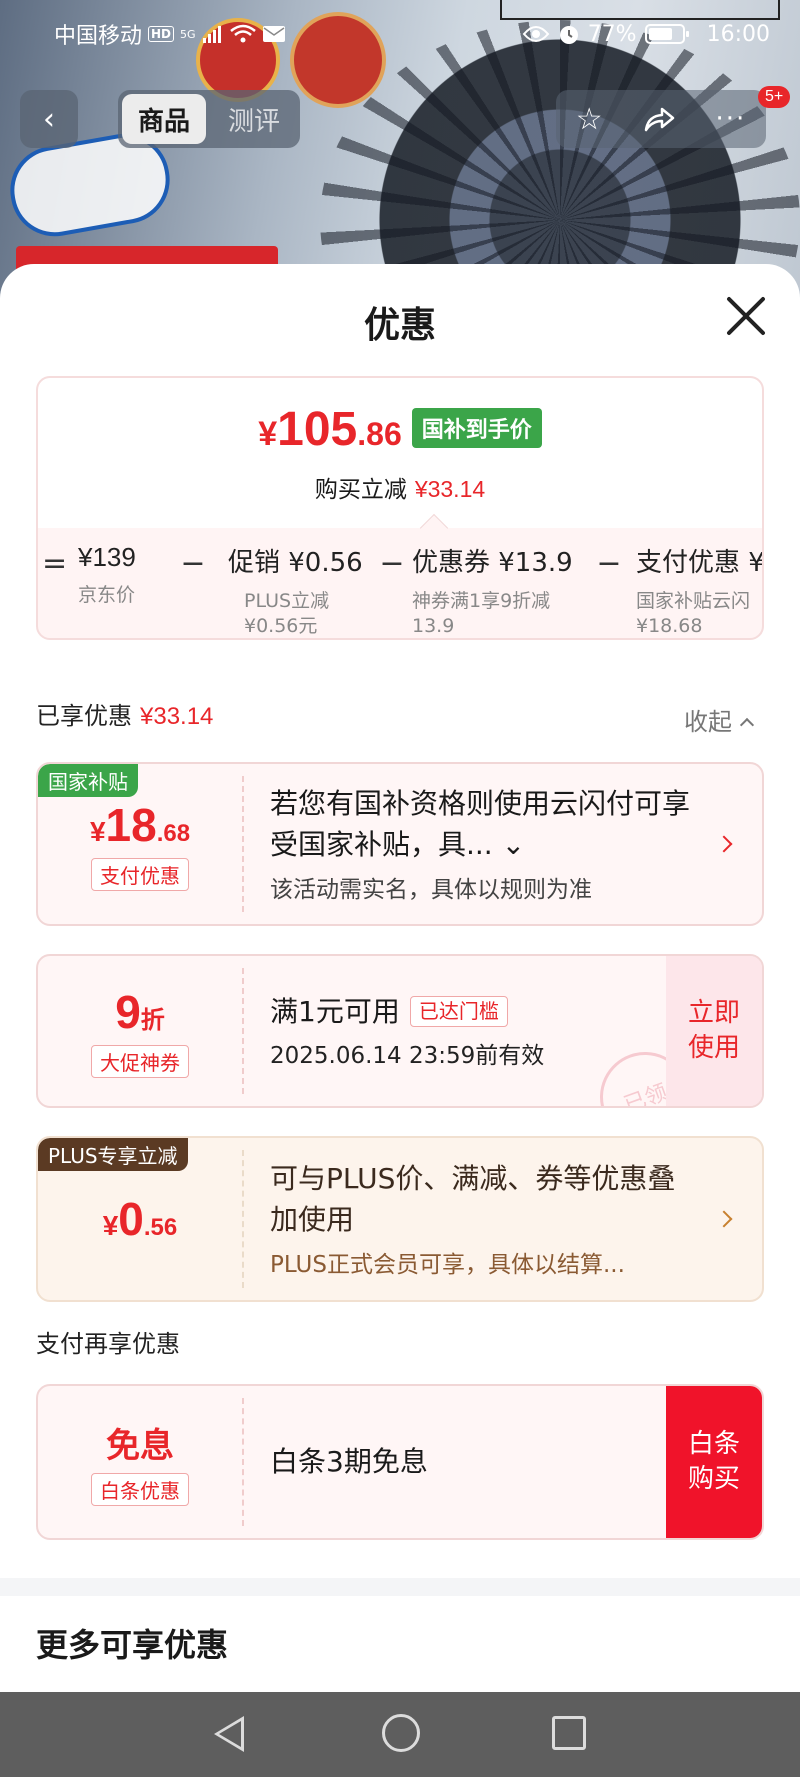 The width and height of the screenshot is (800, 1777). I want to click on threshold-met-badge: 已达门槛, so click(458, 1011).